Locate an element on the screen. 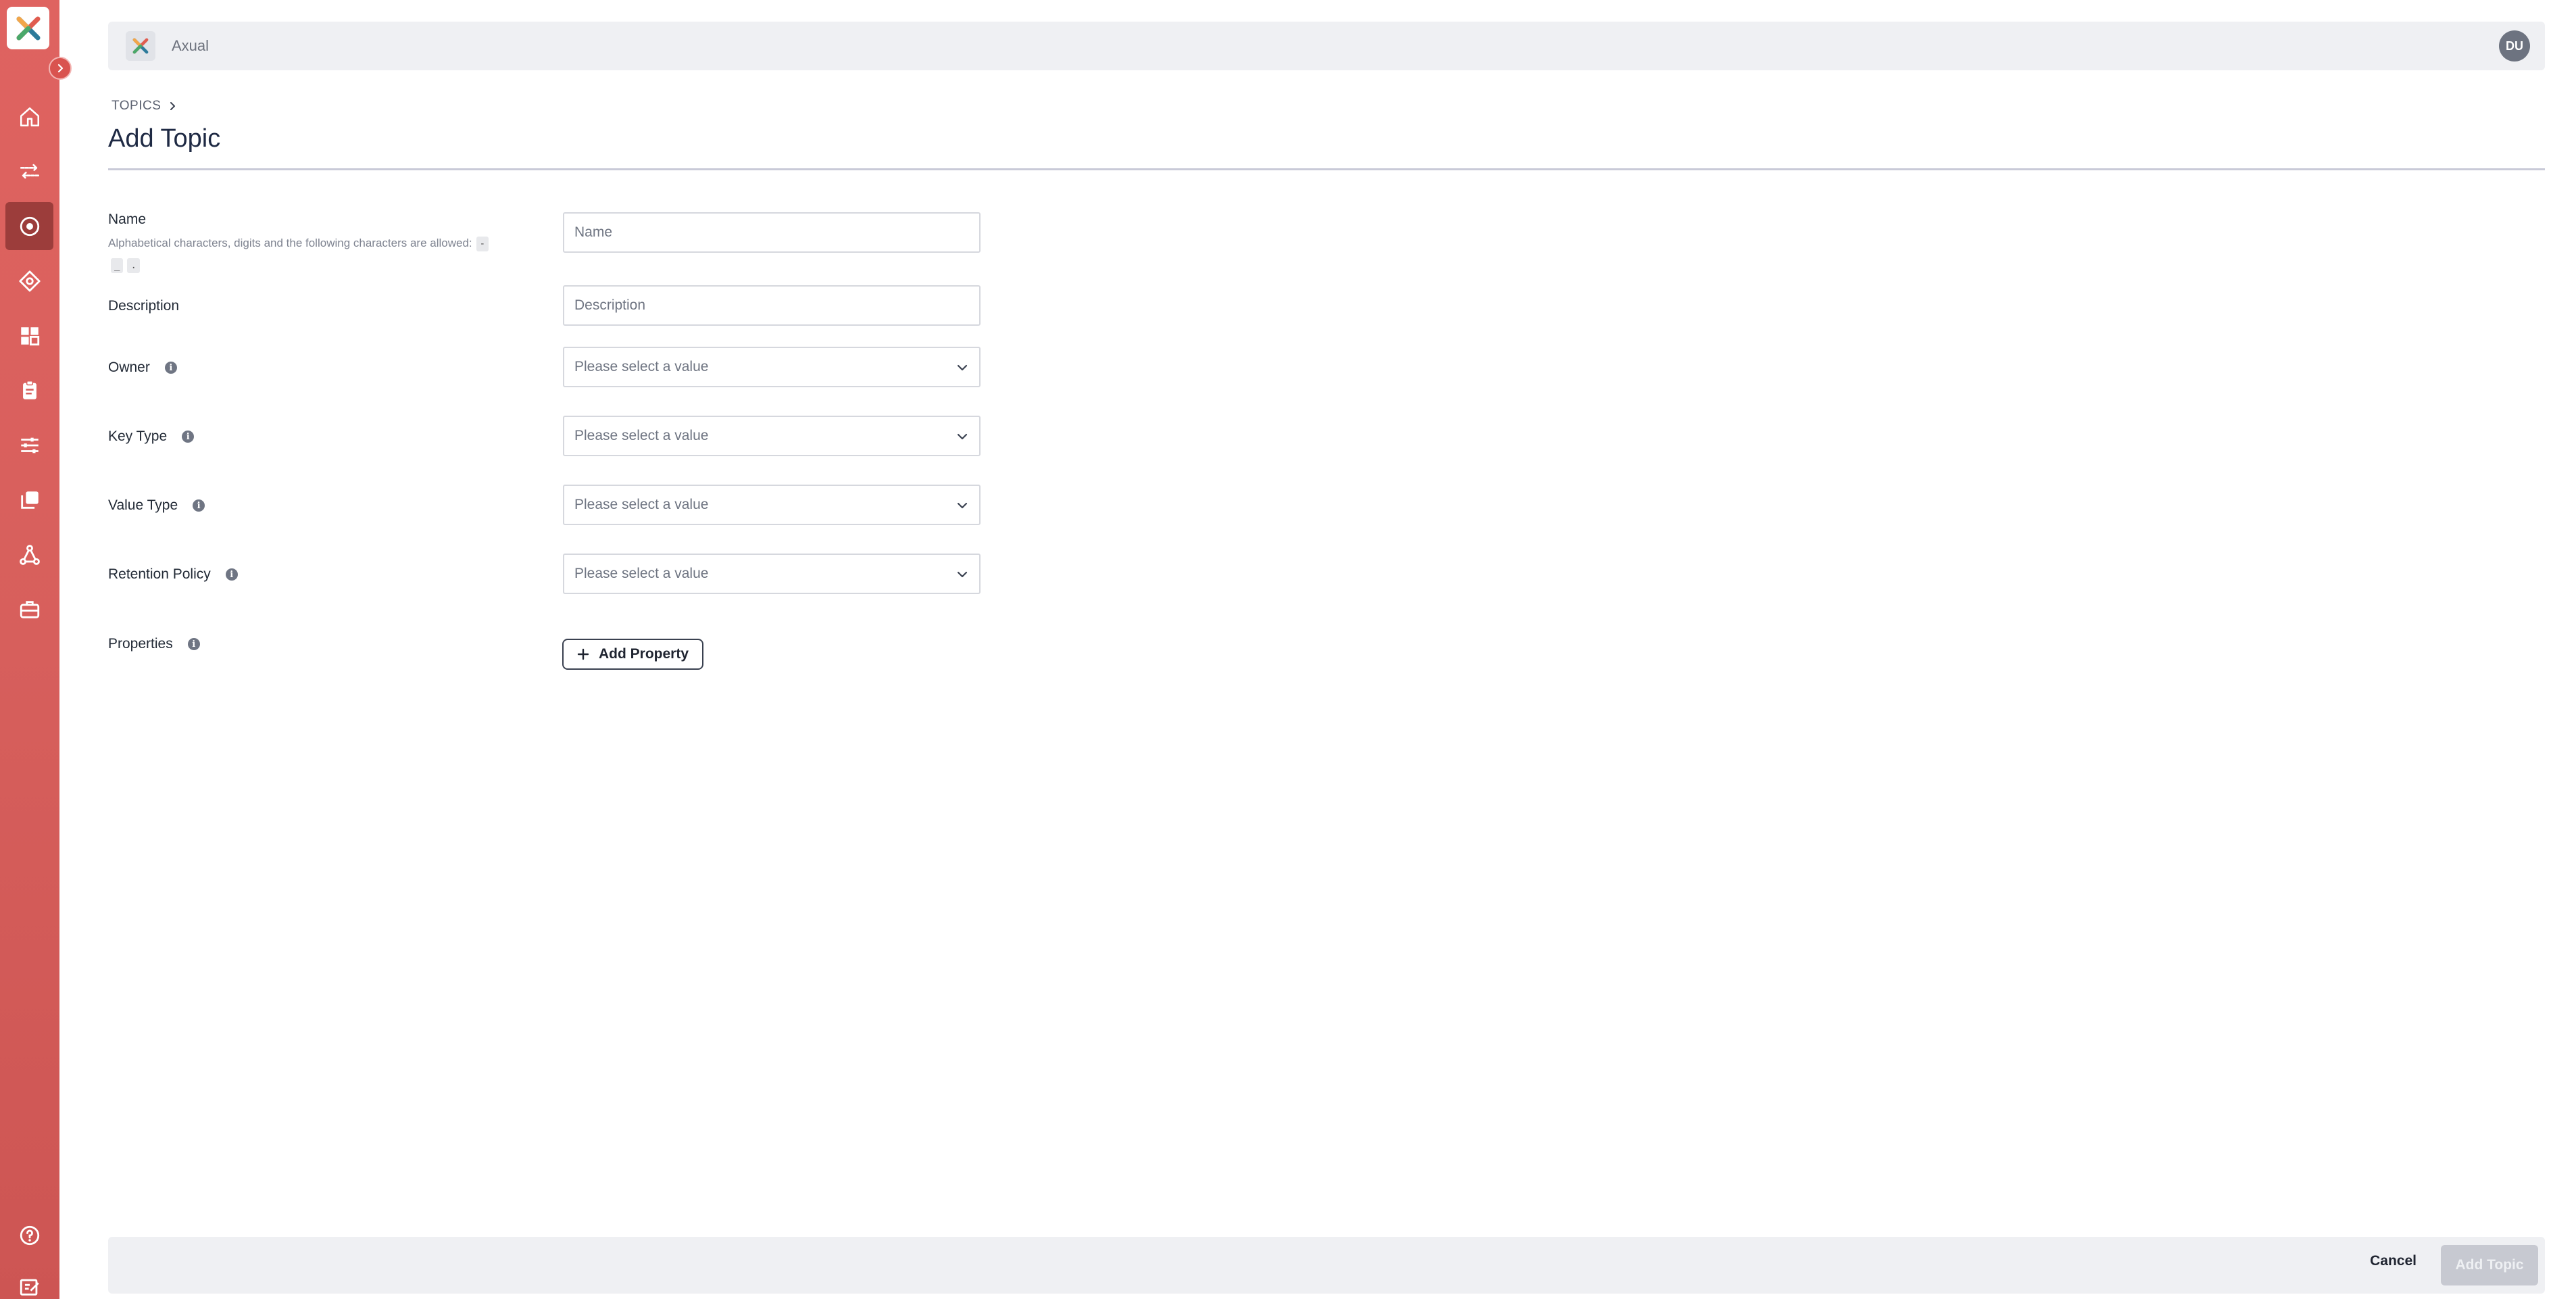 The image size is (2576, 1299). tenant-name: Axual is located at coordinates (191, 45).